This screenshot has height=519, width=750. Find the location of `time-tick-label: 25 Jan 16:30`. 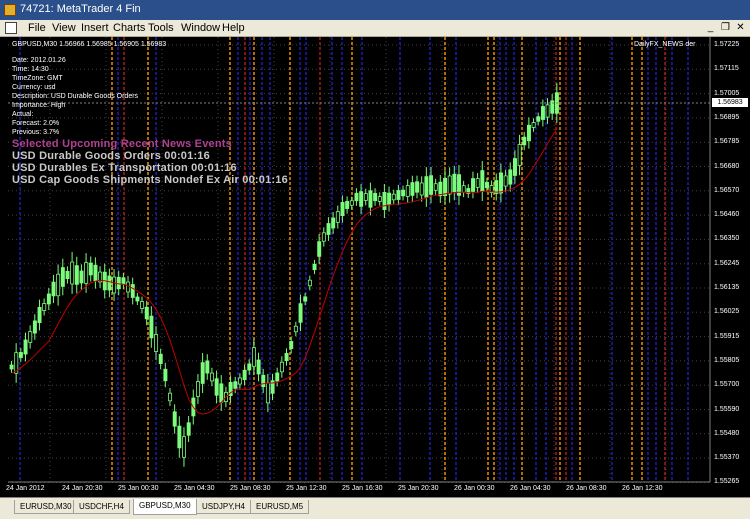

time-tick-label: 25 Jan 16:30 is located at coordinates (362, 488).